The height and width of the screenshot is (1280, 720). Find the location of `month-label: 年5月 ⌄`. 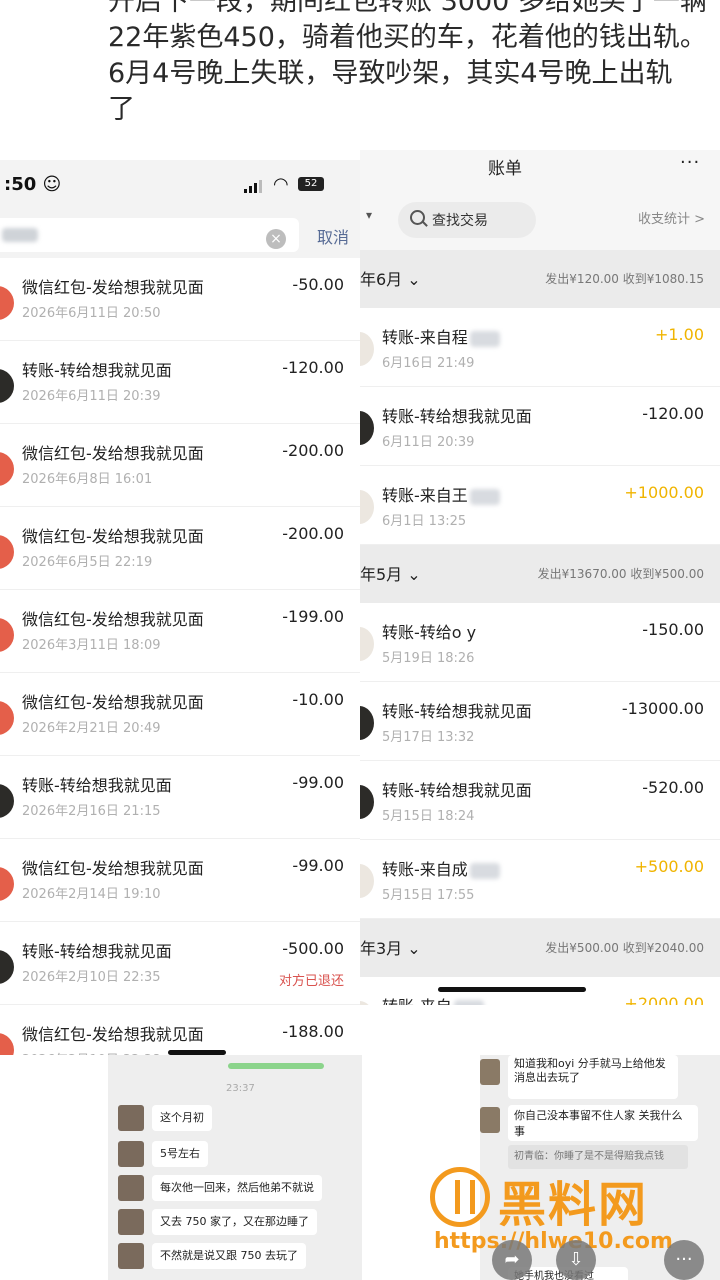

month-label: 年5月 ⌄ is located at coordinates (390, 574).